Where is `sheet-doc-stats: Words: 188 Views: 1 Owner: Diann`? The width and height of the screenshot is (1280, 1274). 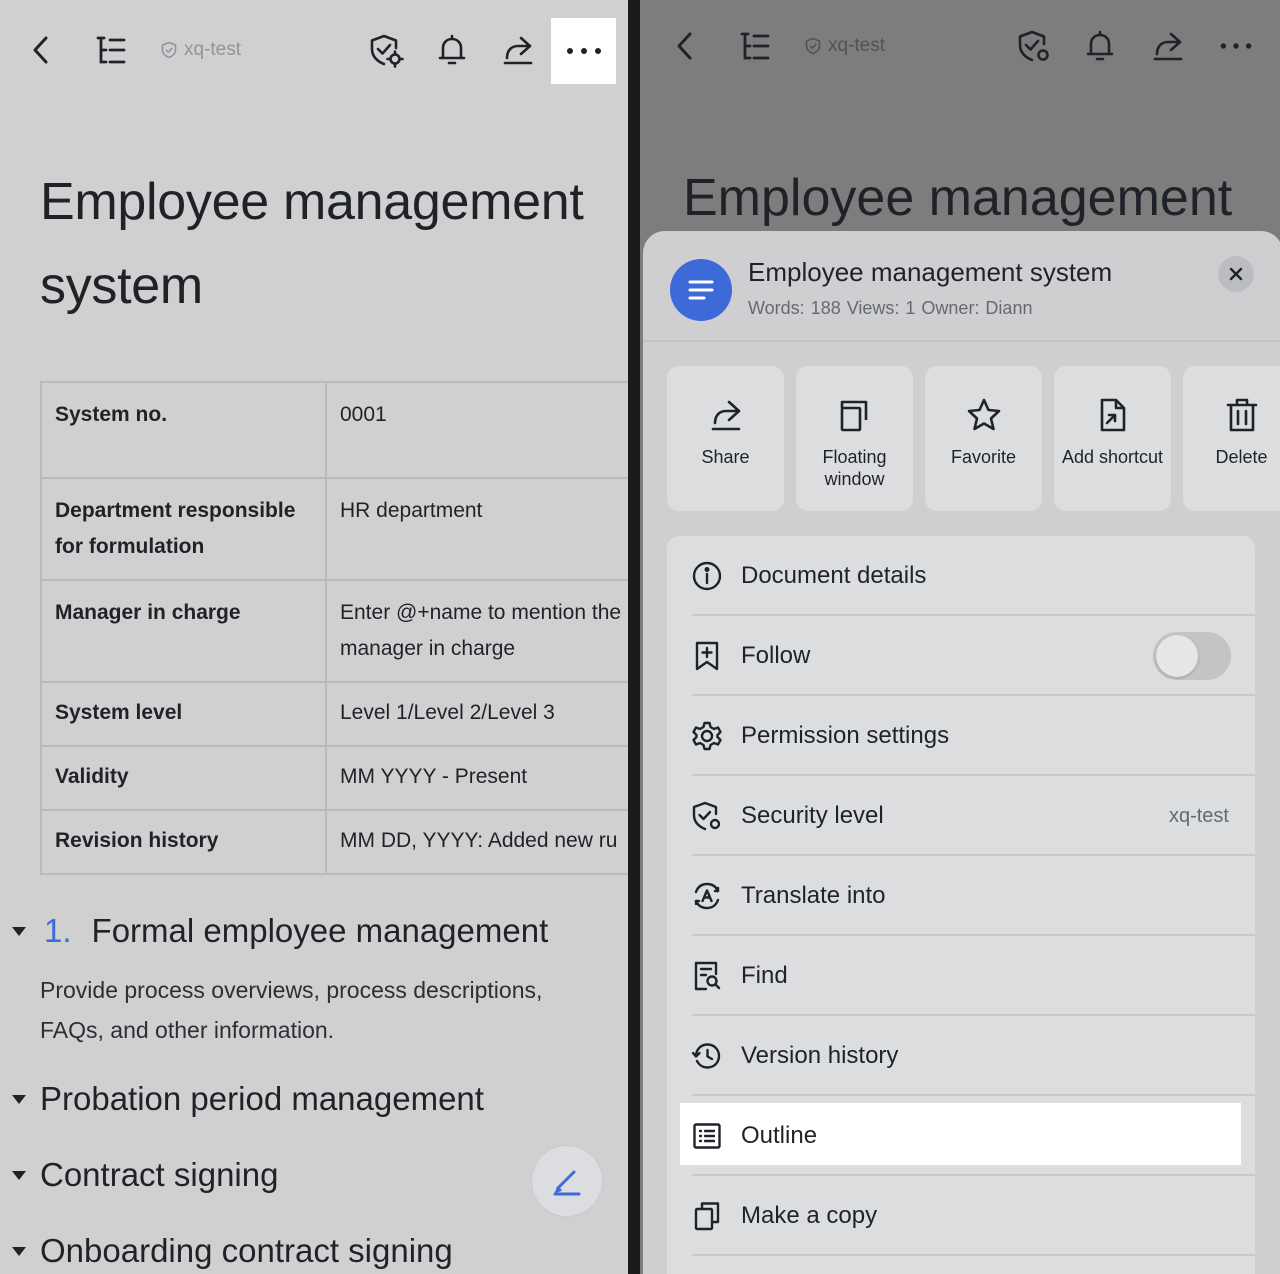 sheet-doc-stats: Words: 188 Views: 1 Owner: Diann is located at coordinates (890, 308).